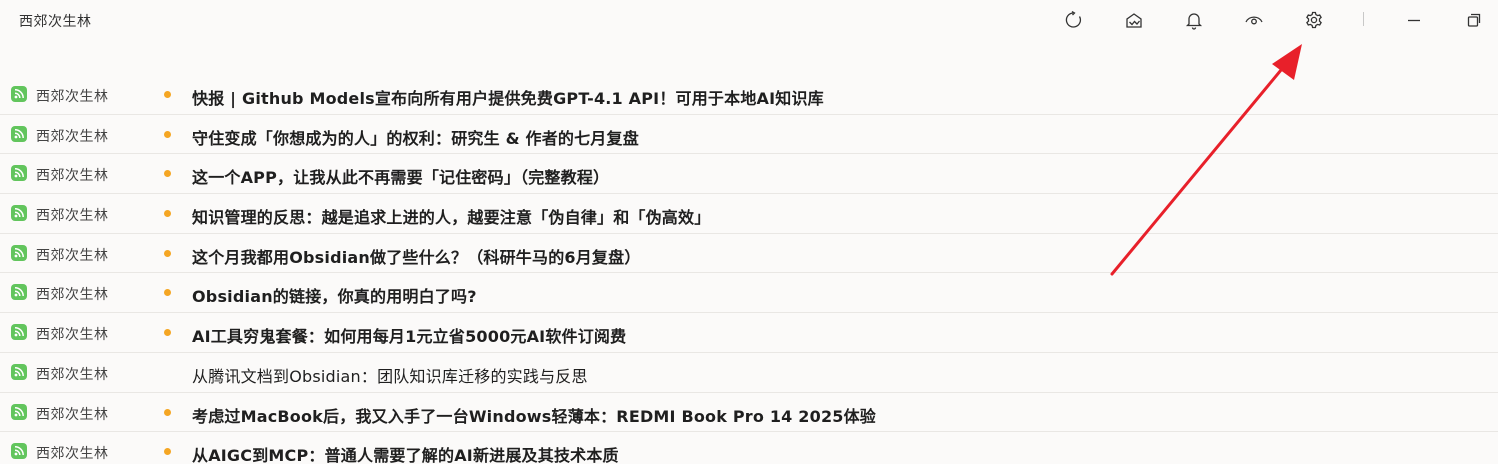 Image resolution: width=1498 pixels, height=464 pixels. Describe the element at coordinates (749, 174) in the screenshot. I see `article-row: 西郊次生林 这一个APP，让我从此不再需要「记住密码」（完整教程）` at that location.